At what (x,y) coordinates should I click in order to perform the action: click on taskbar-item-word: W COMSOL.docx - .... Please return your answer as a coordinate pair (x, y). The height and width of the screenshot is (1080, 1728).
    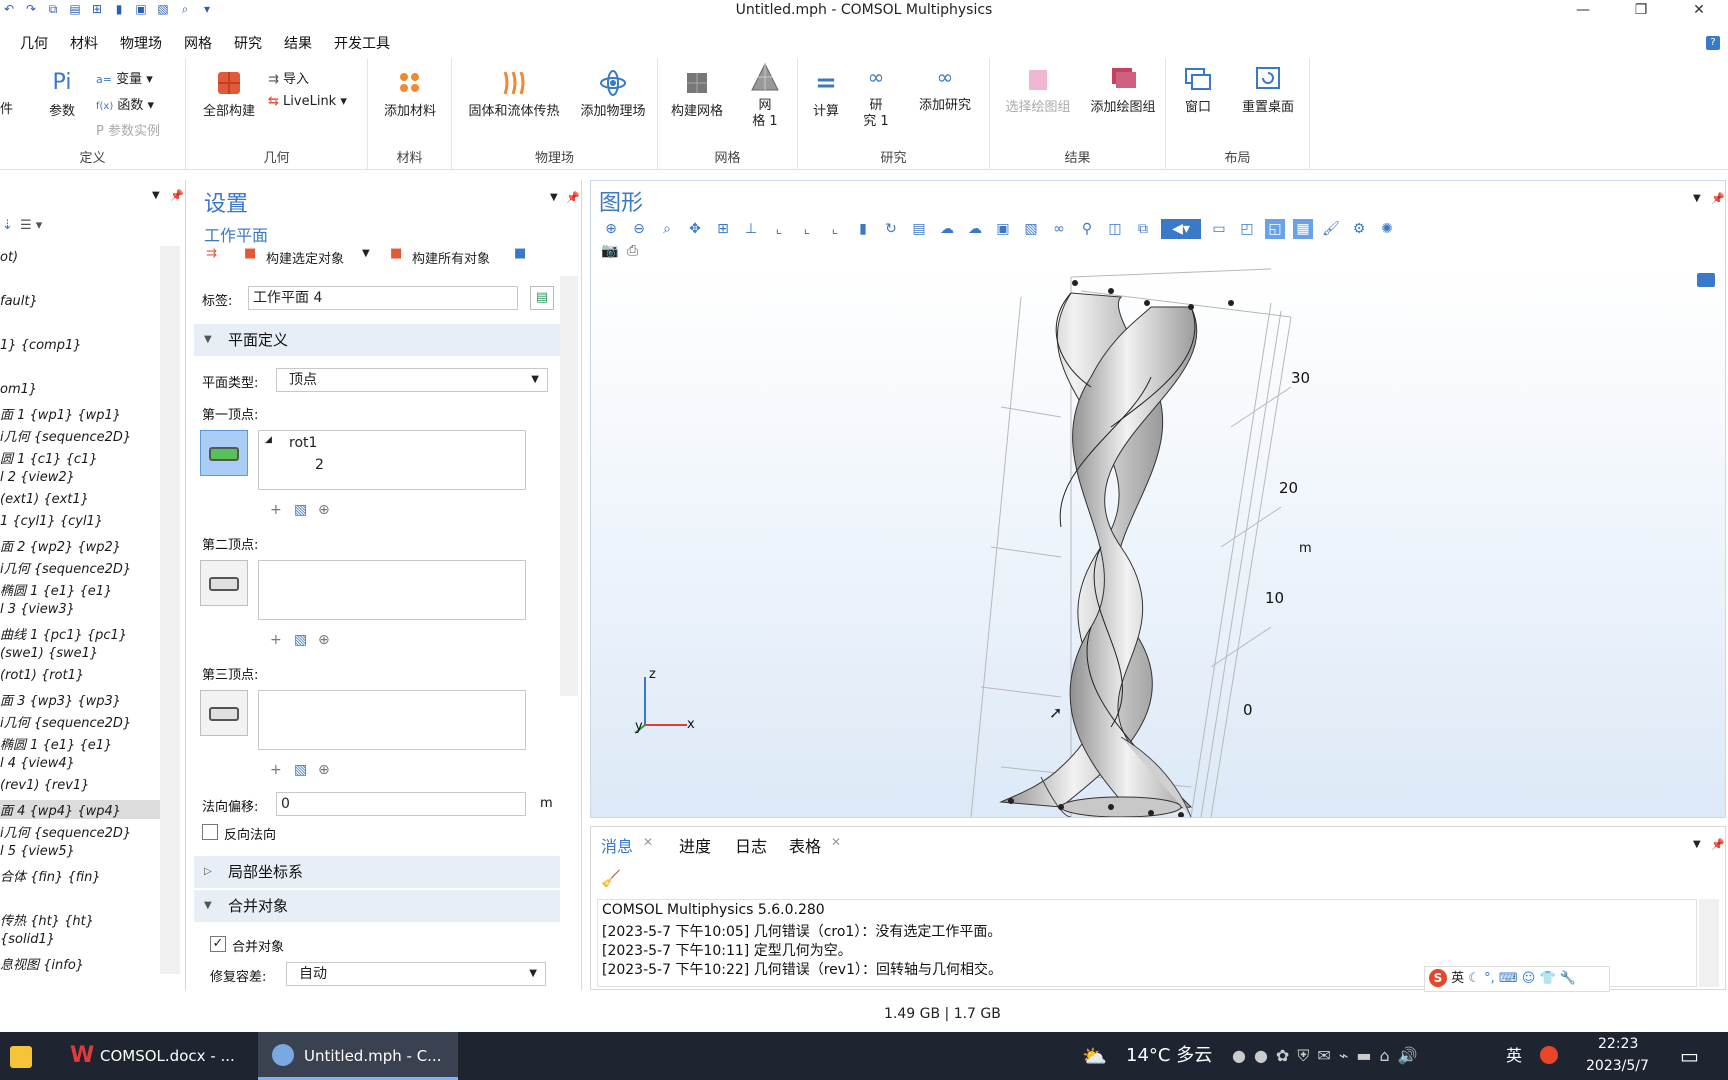
    Looking at the image, I should click on (155, 1056).